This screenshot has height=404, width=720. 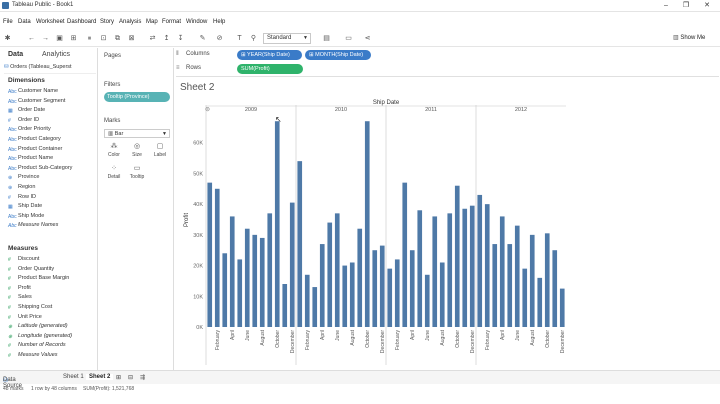 What do you see at coordinates (278, 119) in the screenshot?
I see `mouse-cursor-icon: ↖` at bounding box center [278, 119].